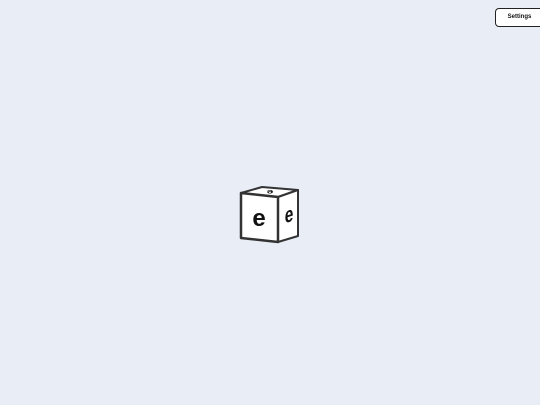 This screenshot has height=405, width=540. Describe the element at coordinates (269, 191) in the screenshot. I see `cube-top-letter: e` at that location.